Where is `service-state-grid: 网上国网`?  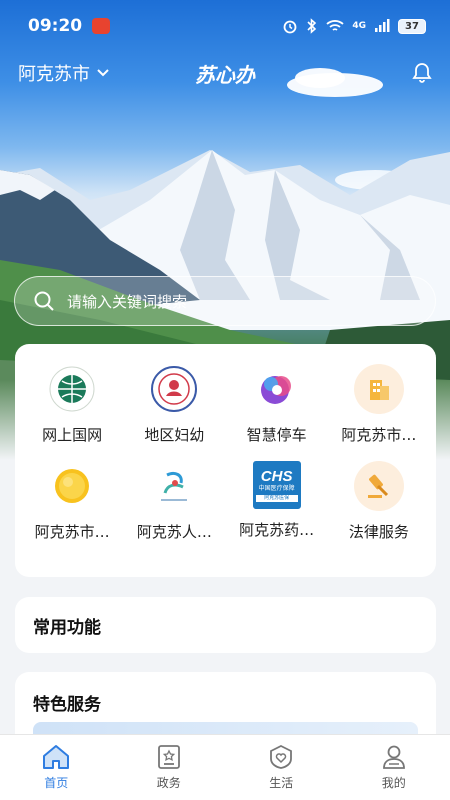 service-state-grid: 网上国网 is located at coordinates (72, 404).